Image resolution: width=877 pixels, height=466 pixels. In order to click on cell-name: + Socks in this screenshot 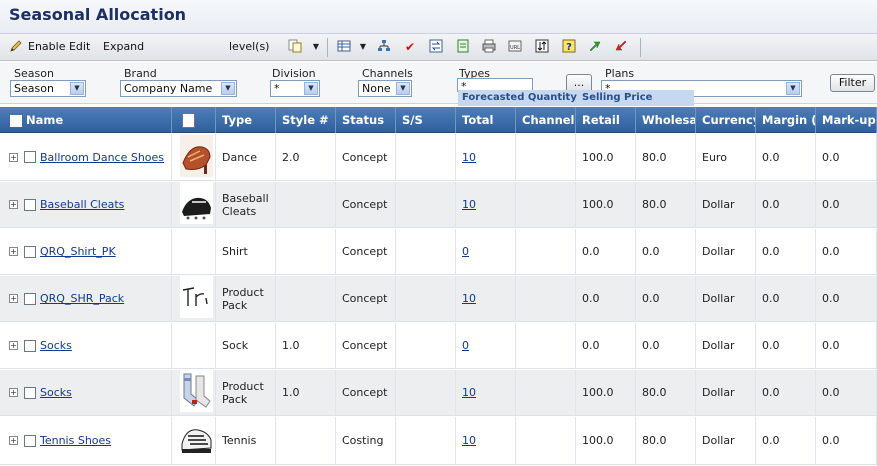, I will do `click(86, 392)`.